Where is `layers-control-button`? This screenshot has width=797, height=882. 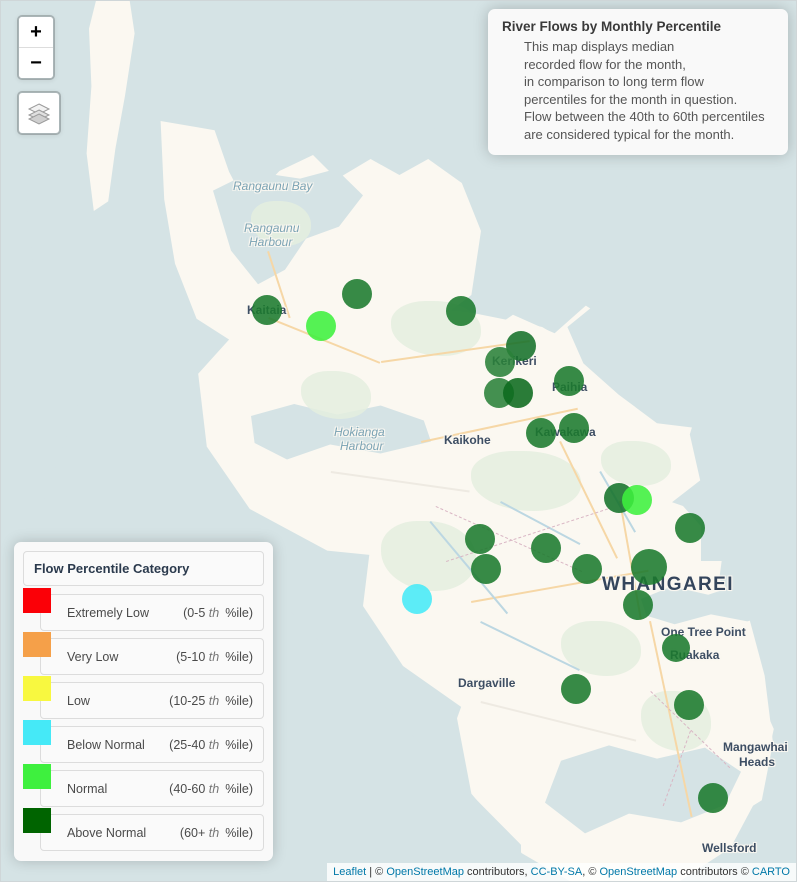 layers-control-button is located at coordinates (39, 113).